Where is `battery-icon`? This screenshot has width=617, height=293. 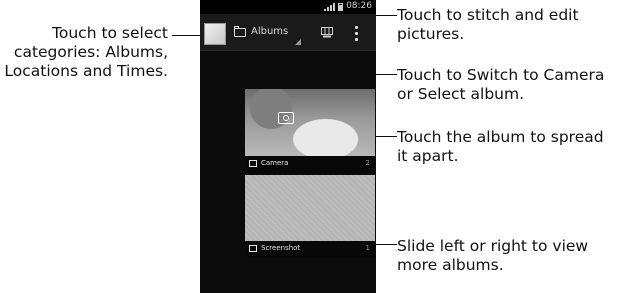
battery-icon is located at coordinates (340, 7).